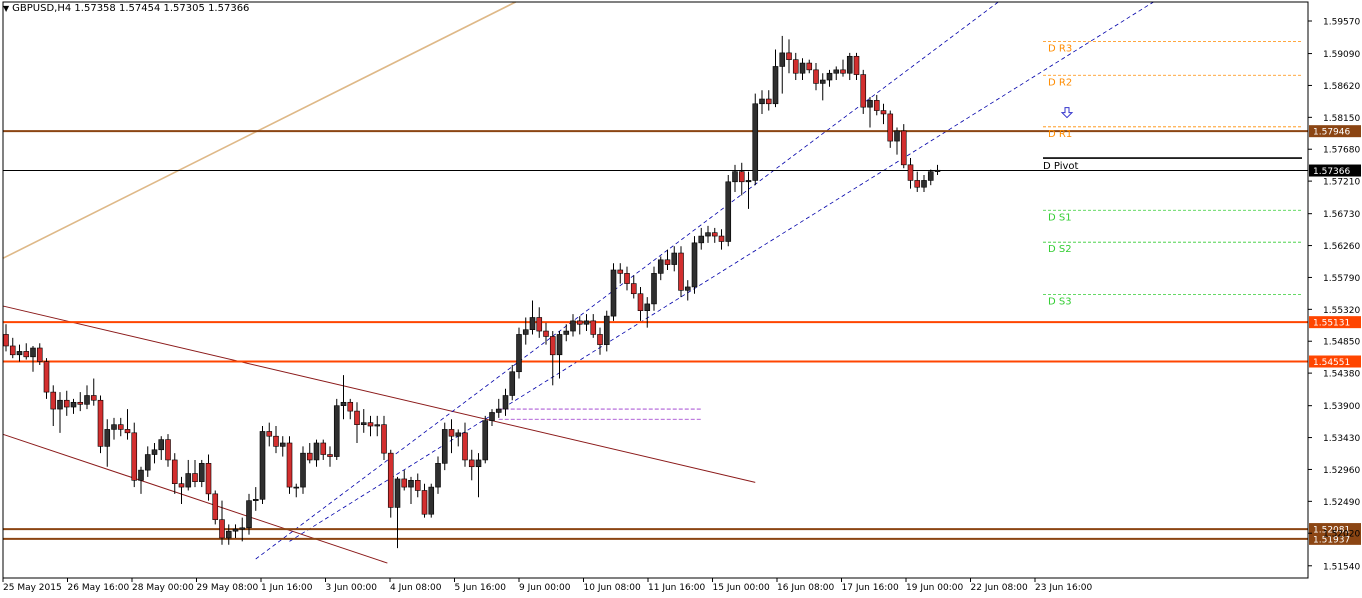 The image size is (1362, 598). I want to click on price-tag-label: 1.57366, so click(1331, 172).